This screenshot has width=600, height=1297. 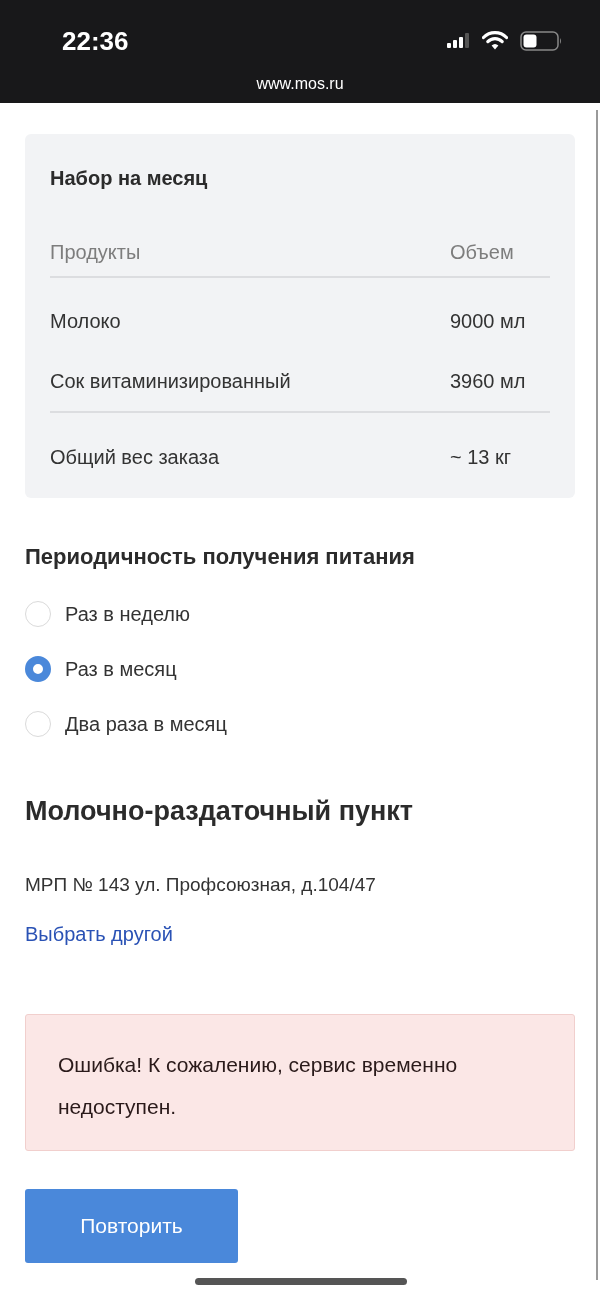 I want to click on change-point-link: Выбрать другой, so click(x=99, y=934).